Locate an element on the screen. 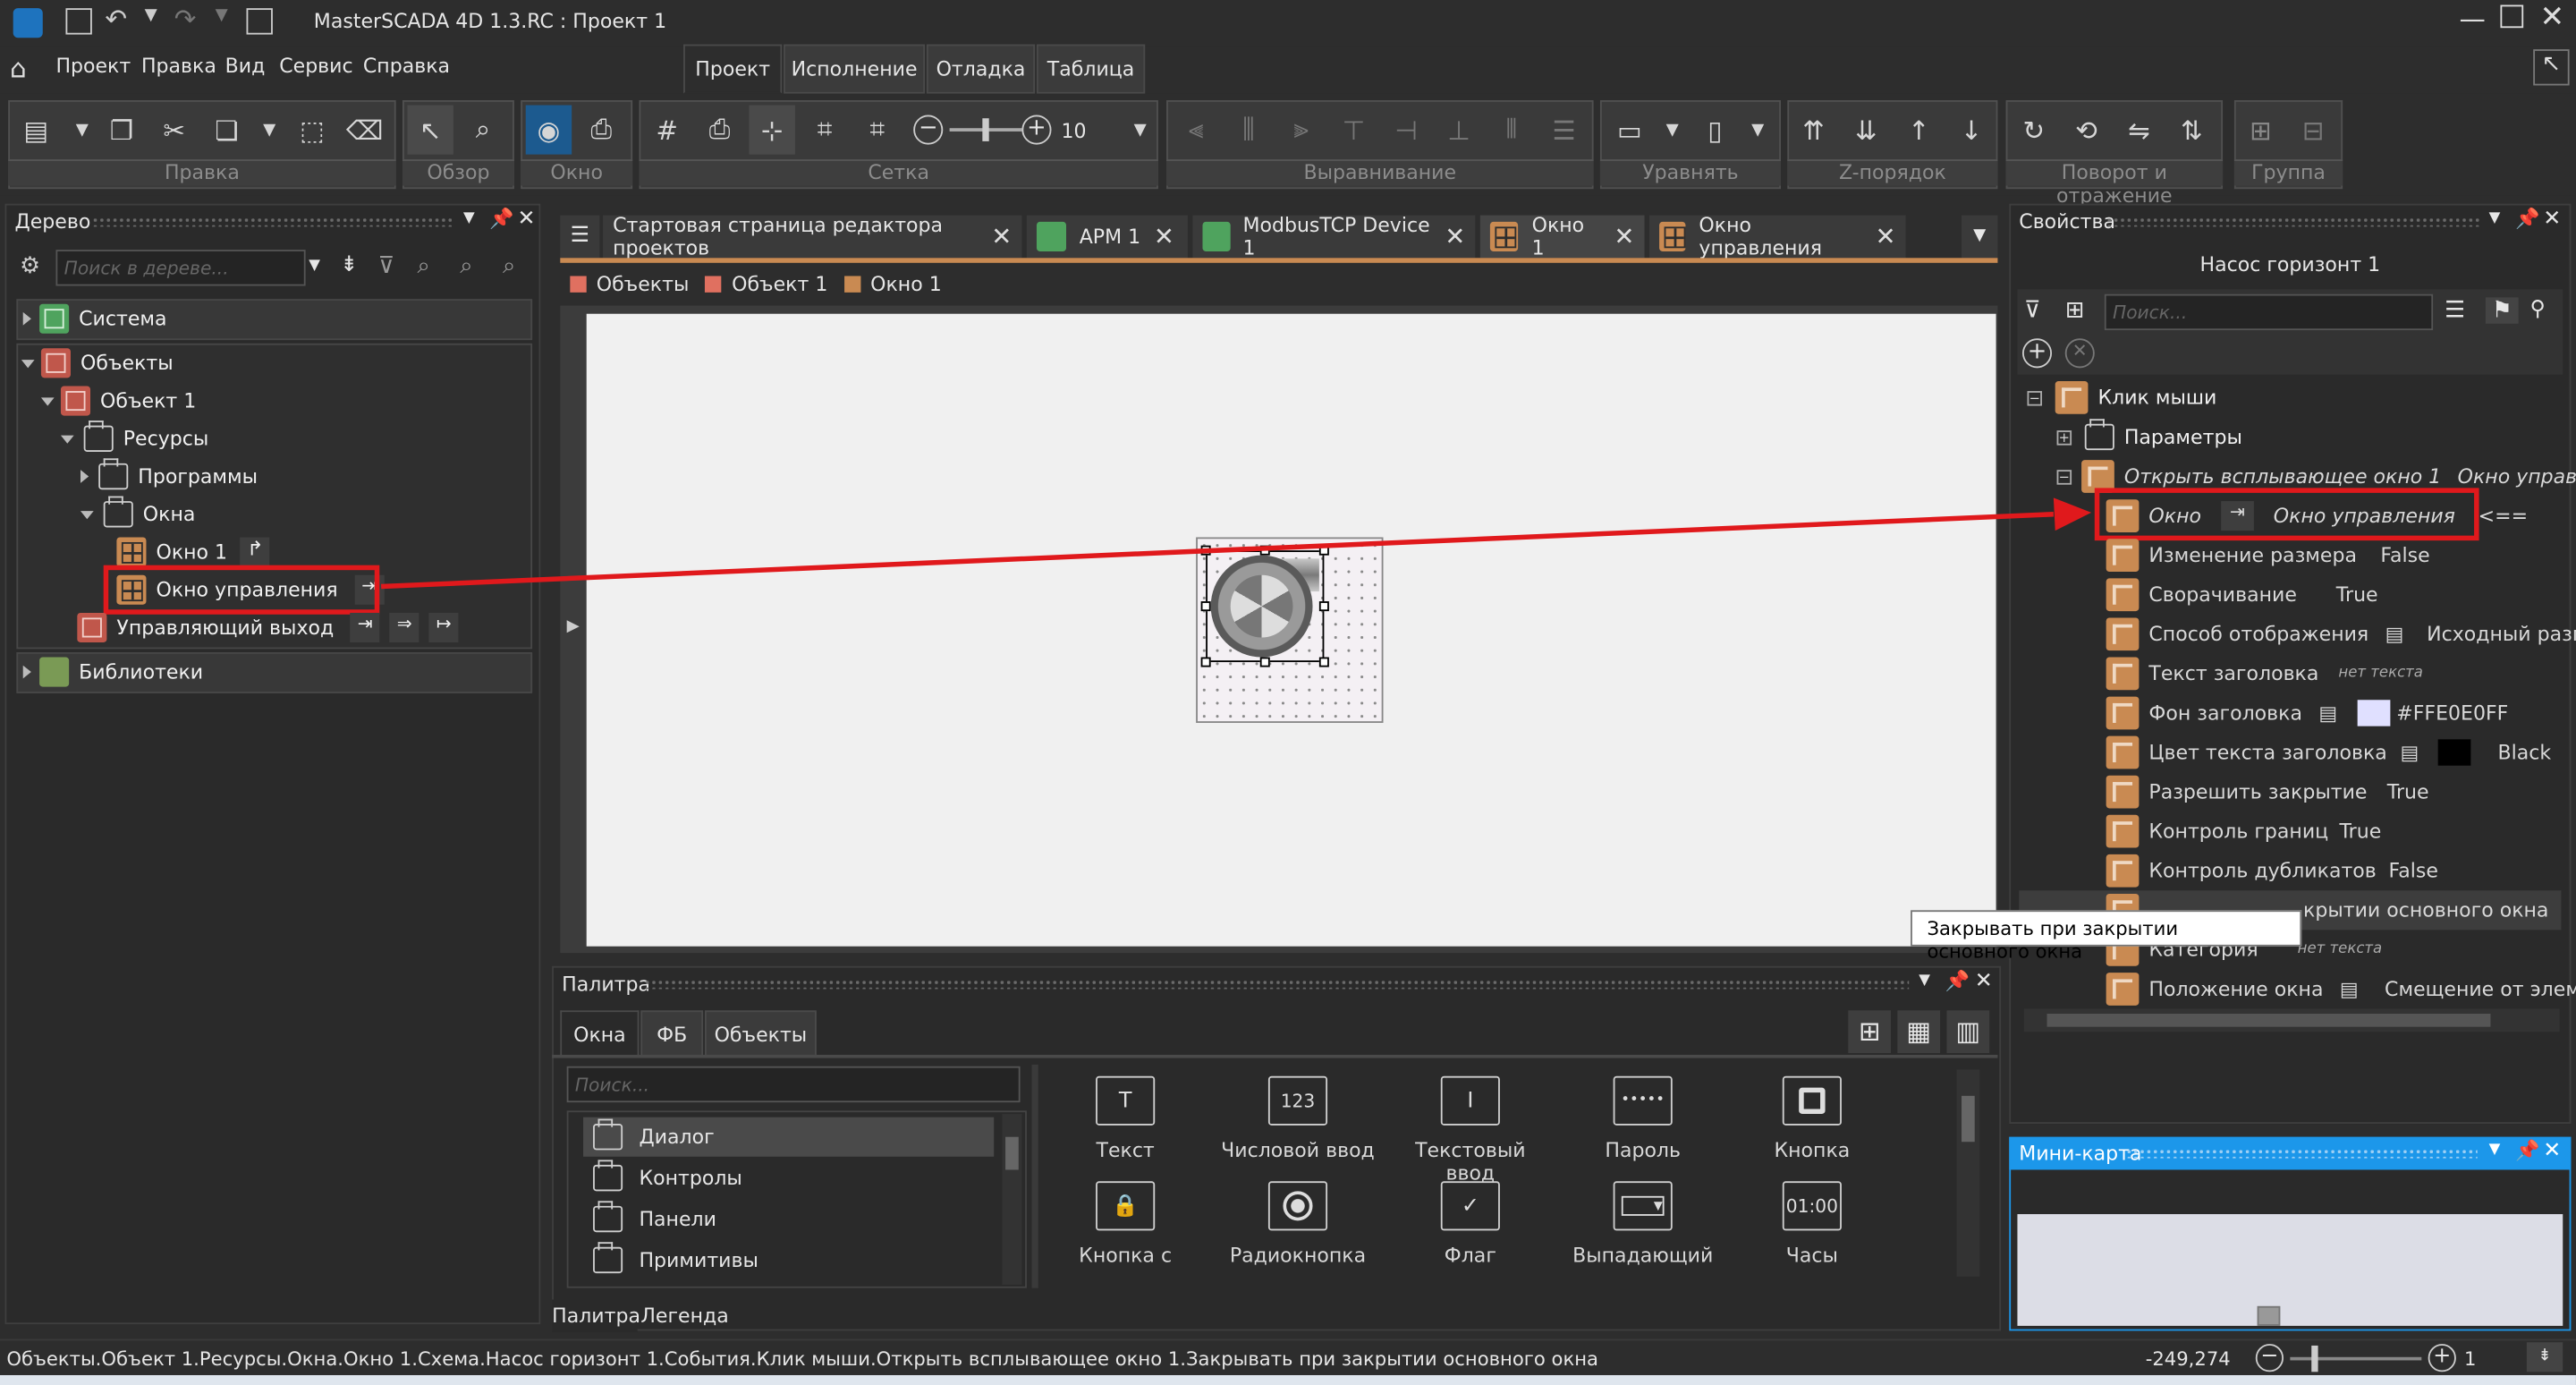 Image resolution: width=2576 pixels, height=1385 pixels. annotation-arrow is located at coordinates (1236, 543).